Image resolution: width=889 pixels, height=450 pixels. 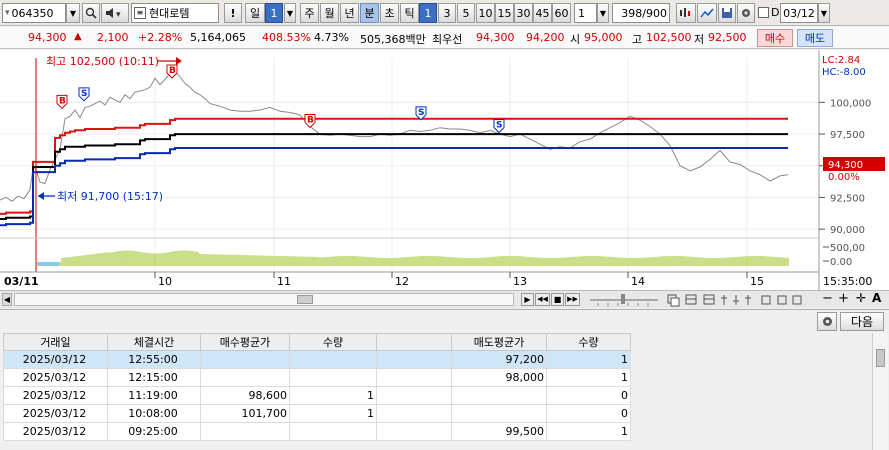 I want to click on stock-code-input: ▾ 064350, so click(x=34, y=13).